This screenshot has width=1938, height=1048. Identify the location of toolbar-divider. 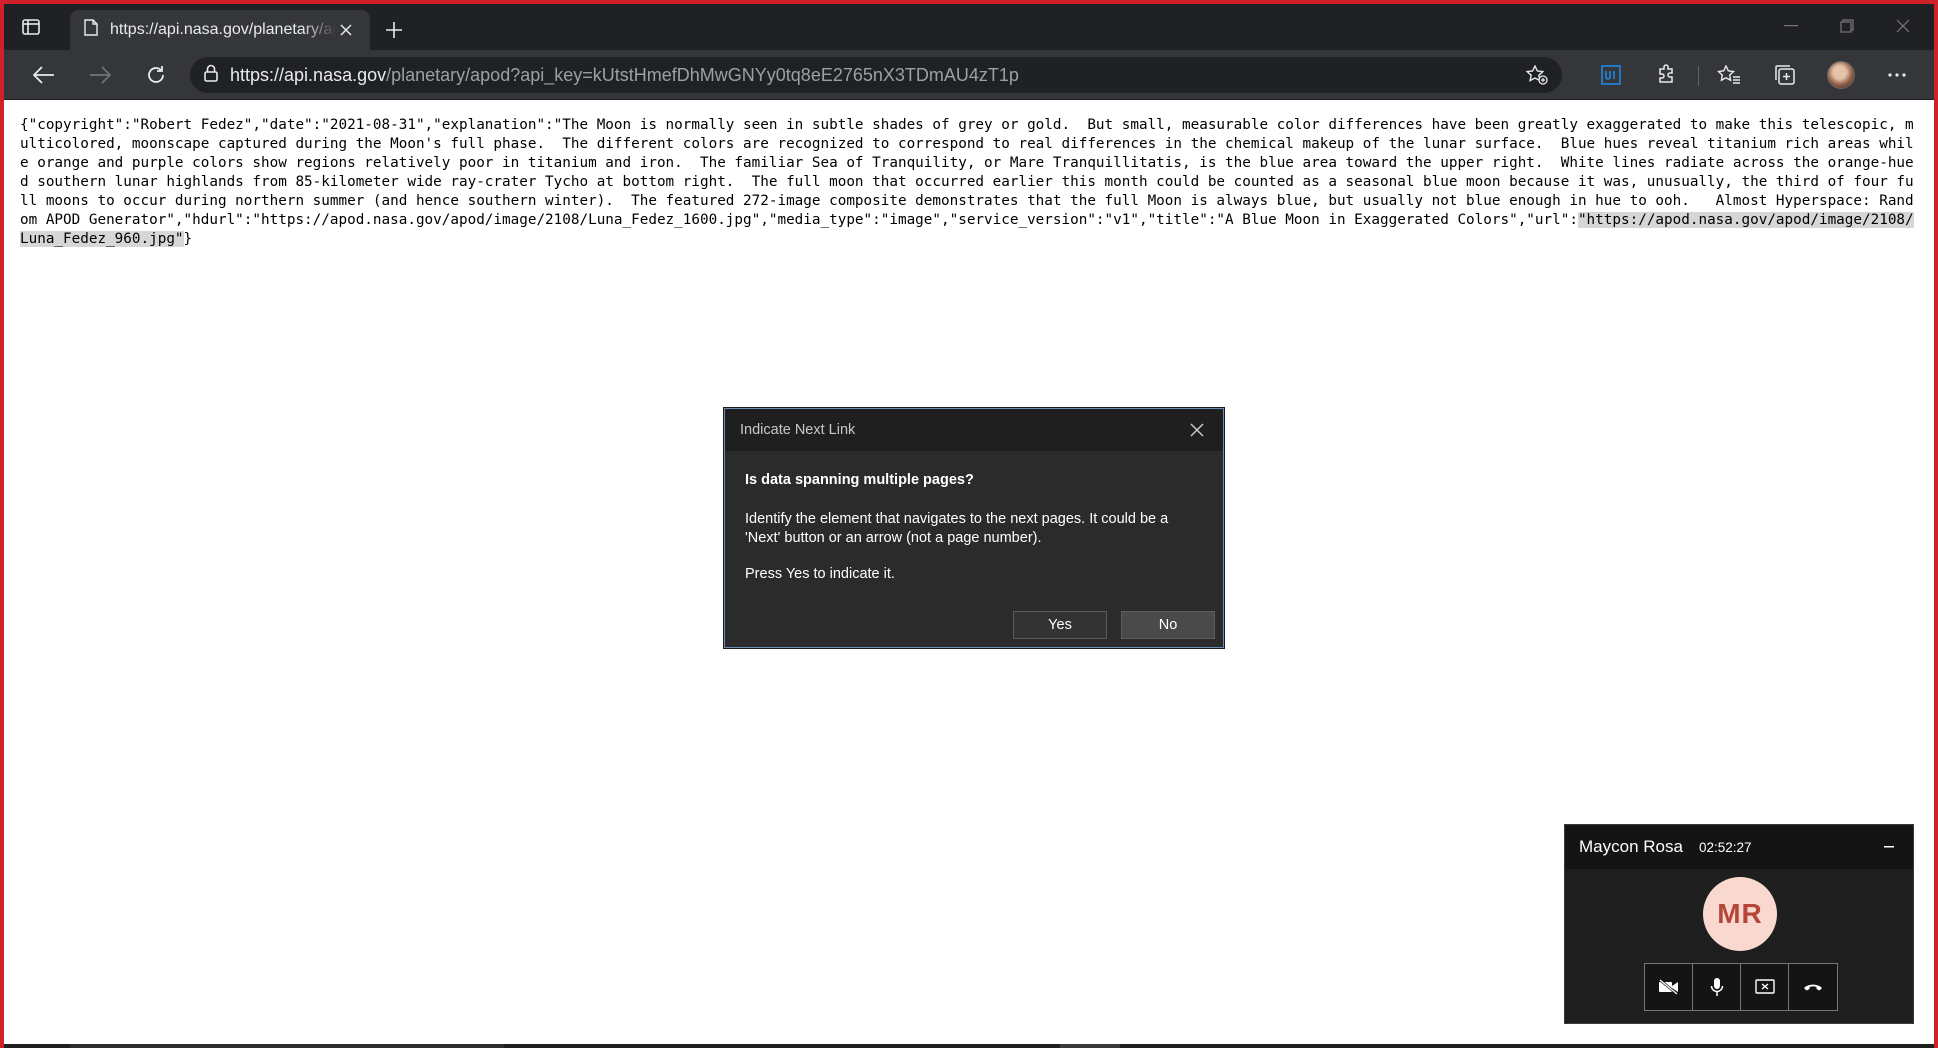
(1698, 76).